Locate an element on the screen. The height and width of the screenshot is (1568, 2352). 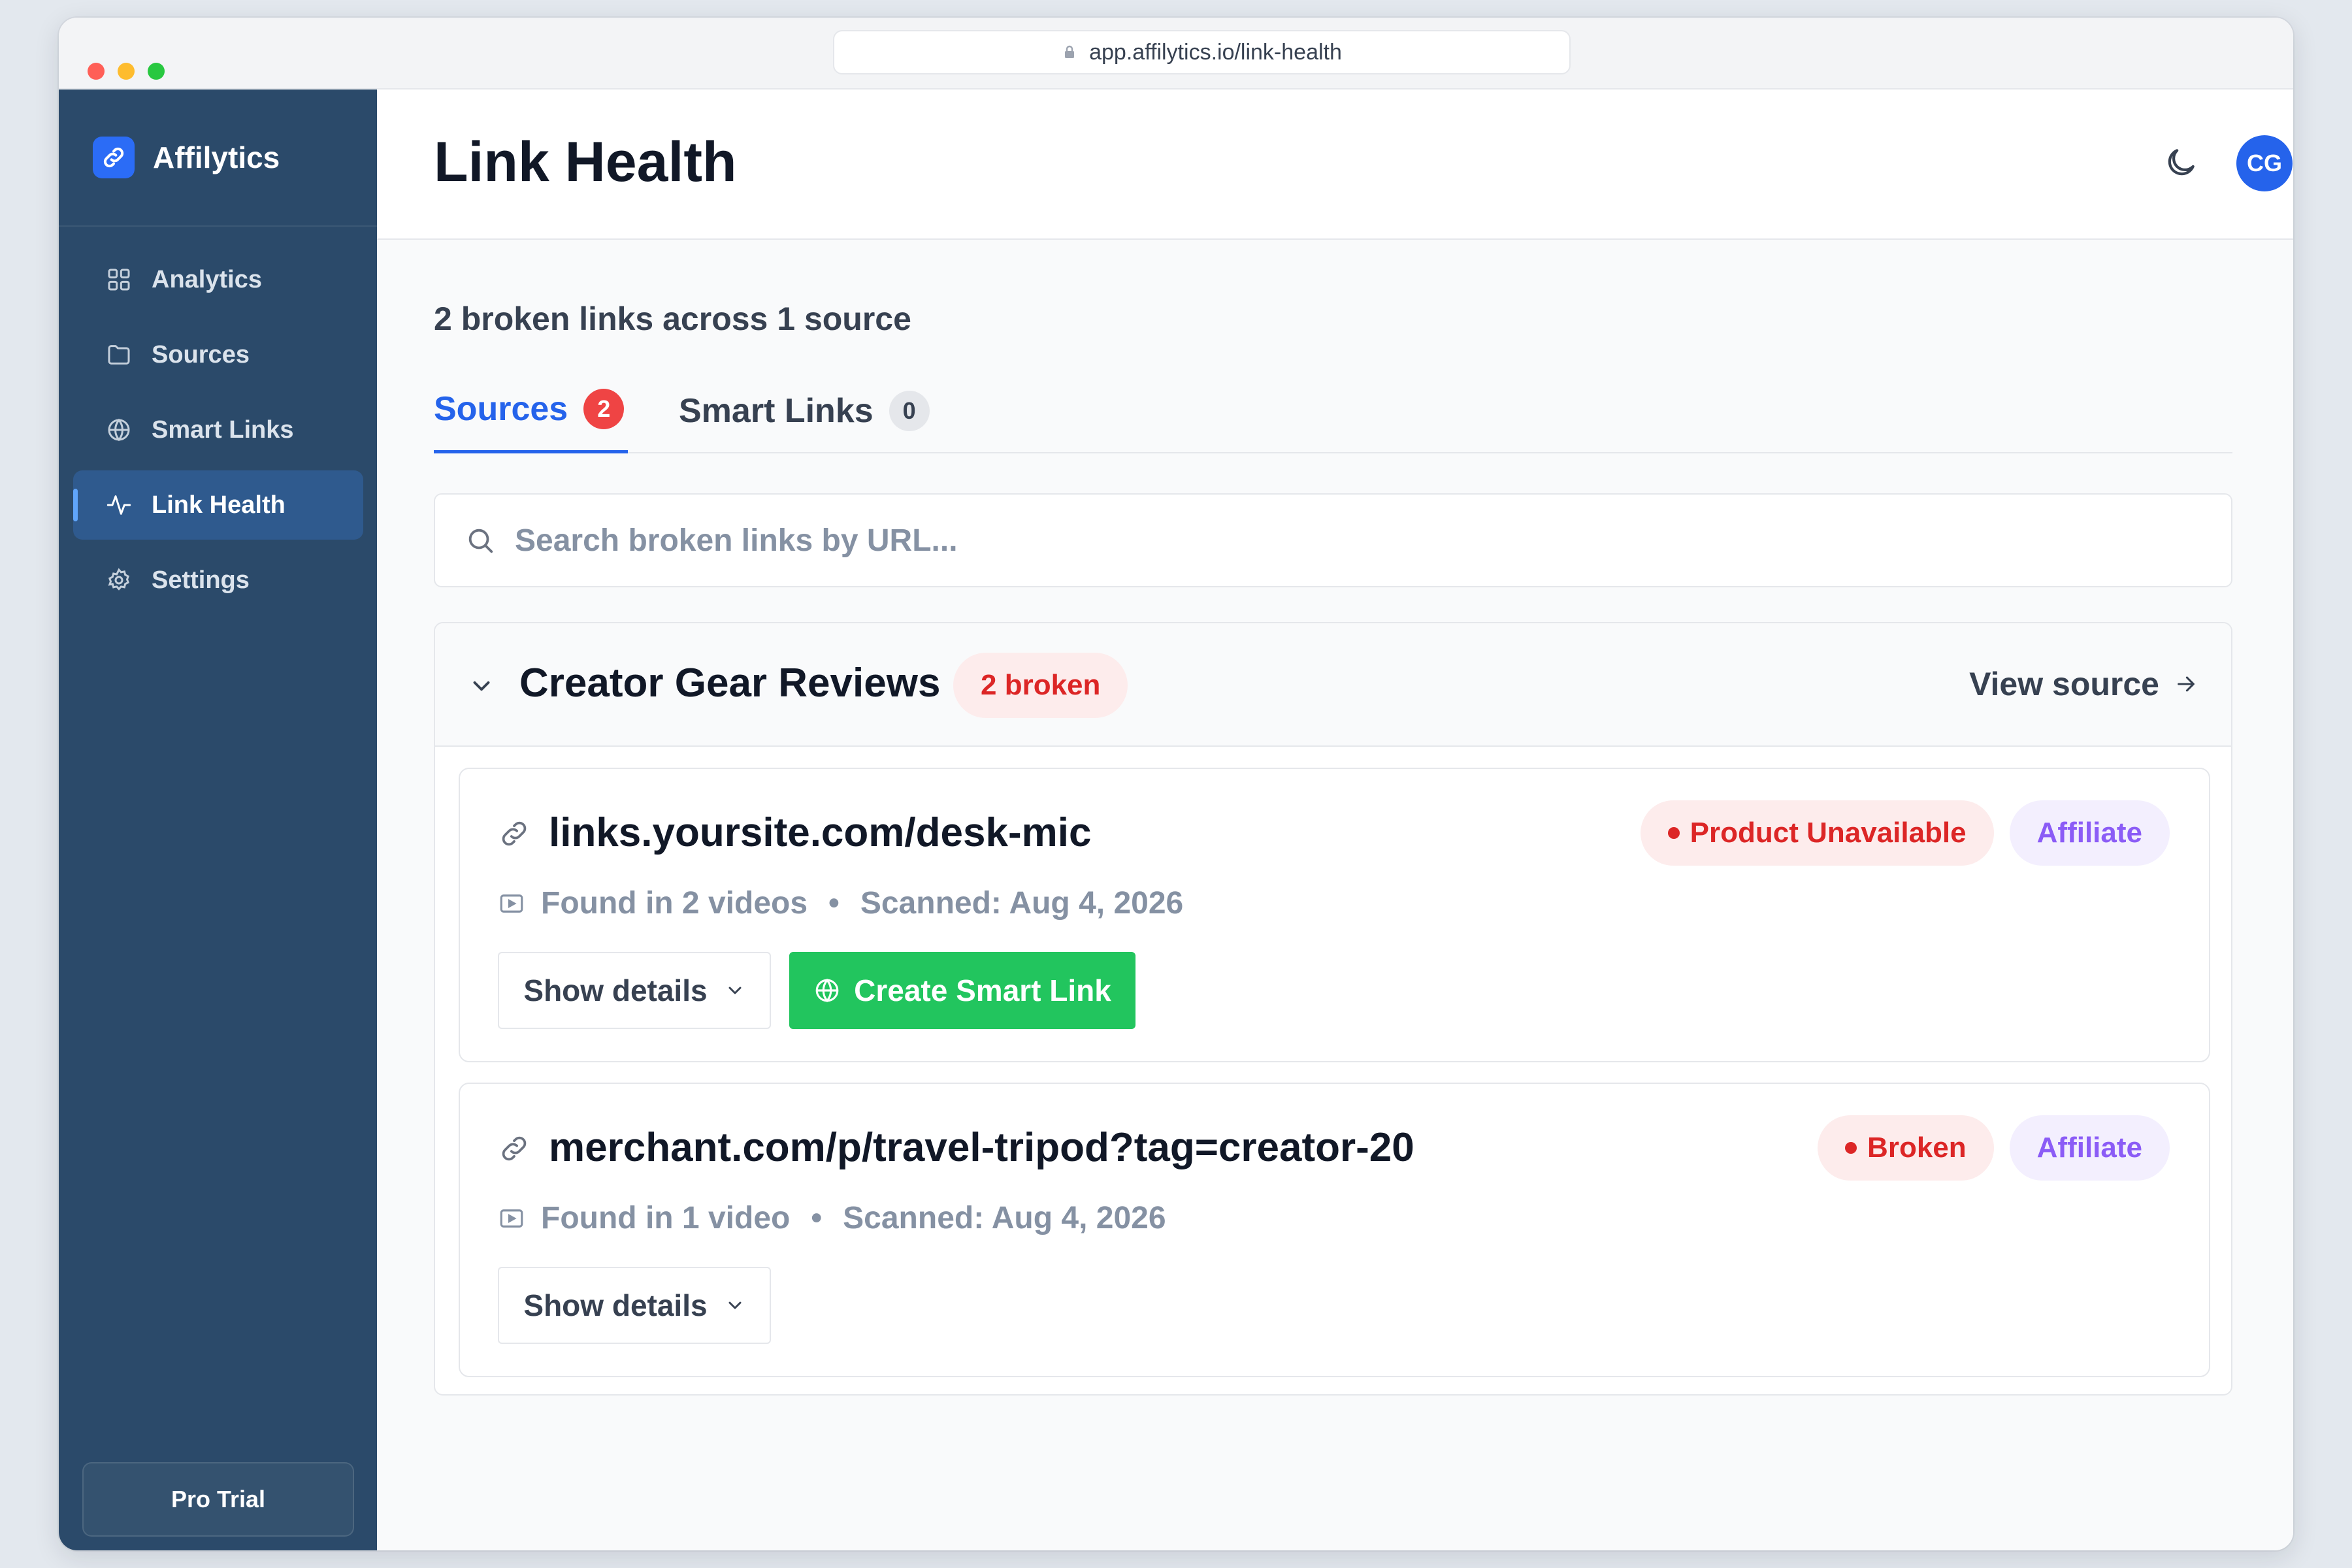
address-bar: app.affilytics.io/link-health is located at coordinates (1202, 52).